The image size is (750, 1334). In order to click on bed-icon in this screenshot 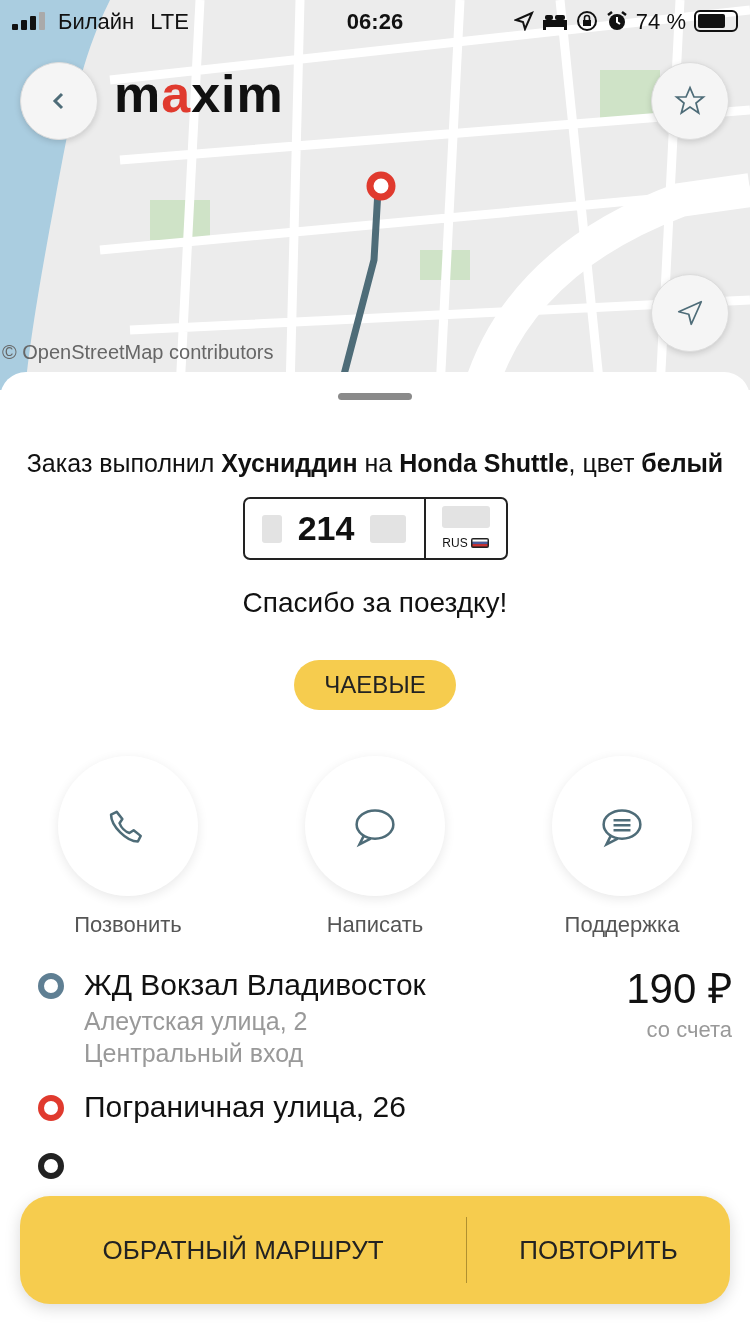, I will do `click(554, 21)`.